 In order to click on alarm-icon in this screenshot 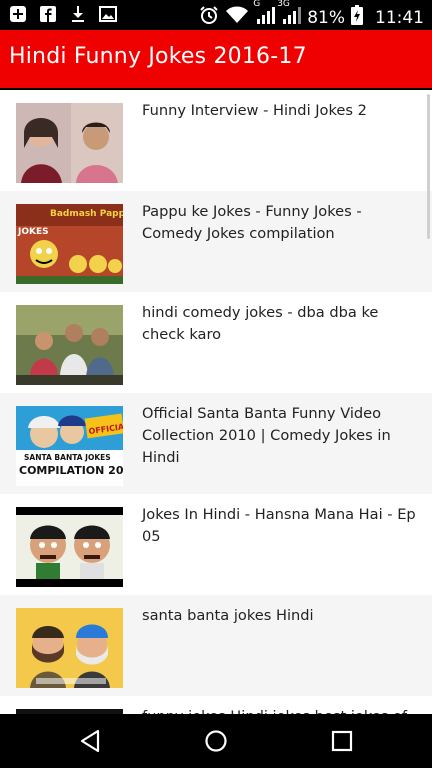, I will do `click(209, 17)`.